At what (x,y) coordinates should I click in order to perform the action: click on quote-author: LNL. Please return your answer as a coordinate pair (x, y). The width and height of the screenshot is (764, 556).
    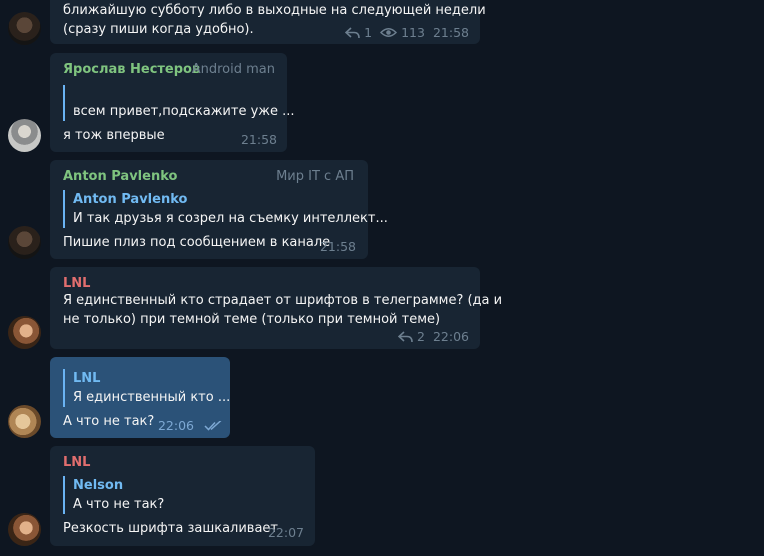
    Looking at the image, I should click on (87, 378).